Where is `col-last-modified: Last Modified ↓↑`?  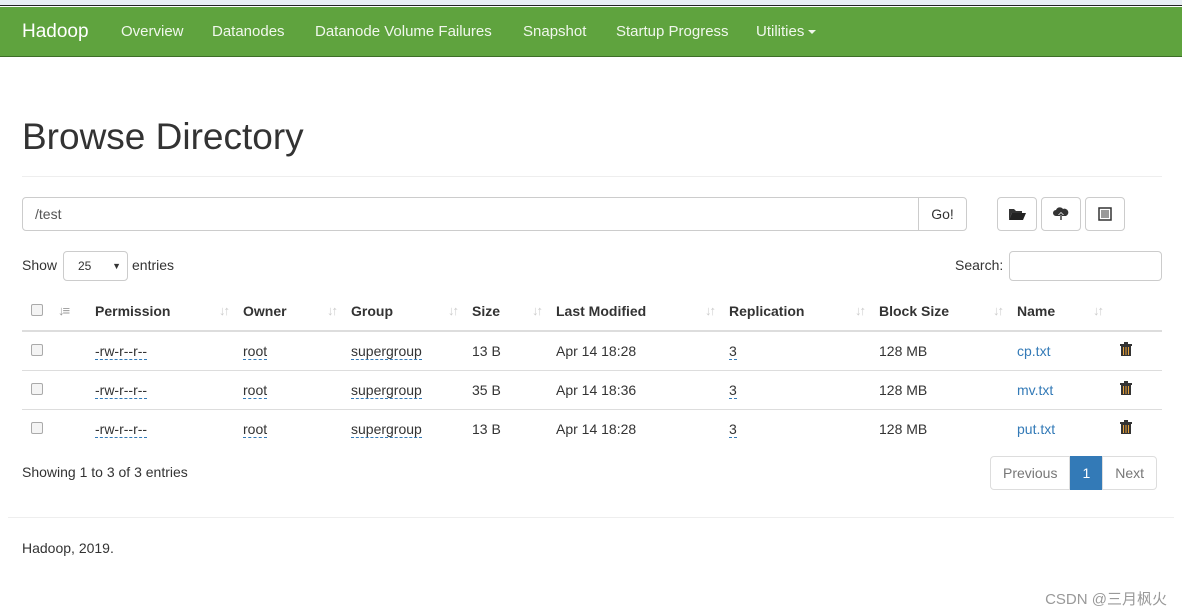
col-last-modified: Last Modified ↓↑ is located at coordinates (635, 312).